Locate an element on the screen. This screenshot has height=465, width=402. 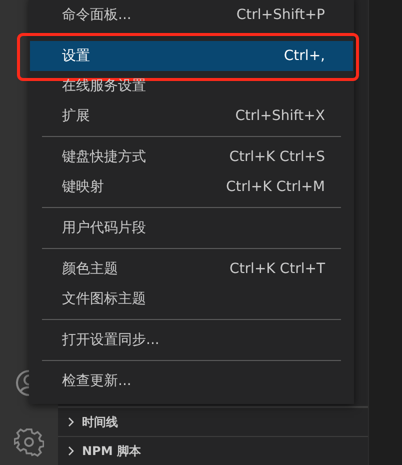
menu-item: 命令面板... Ctrl+Shift+P is located at coordinates (191, 15).